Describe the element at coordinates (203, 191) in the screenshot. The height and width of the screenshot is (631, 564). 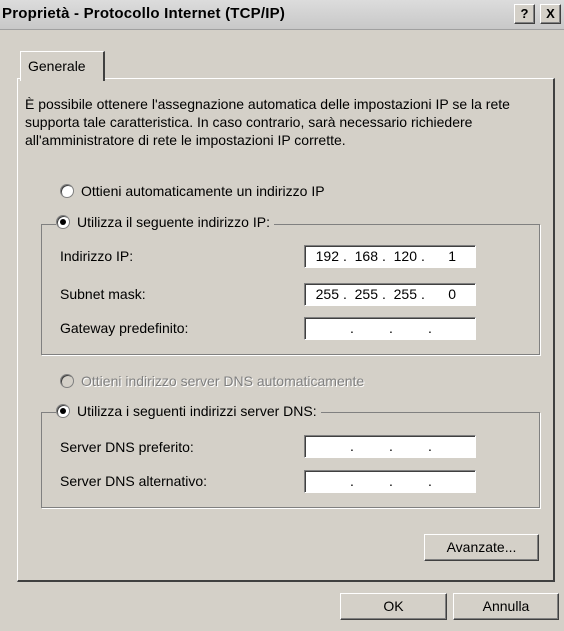
I see `ip-auto-label: Ottieni automaticamente un indirizzo IP` at that location.